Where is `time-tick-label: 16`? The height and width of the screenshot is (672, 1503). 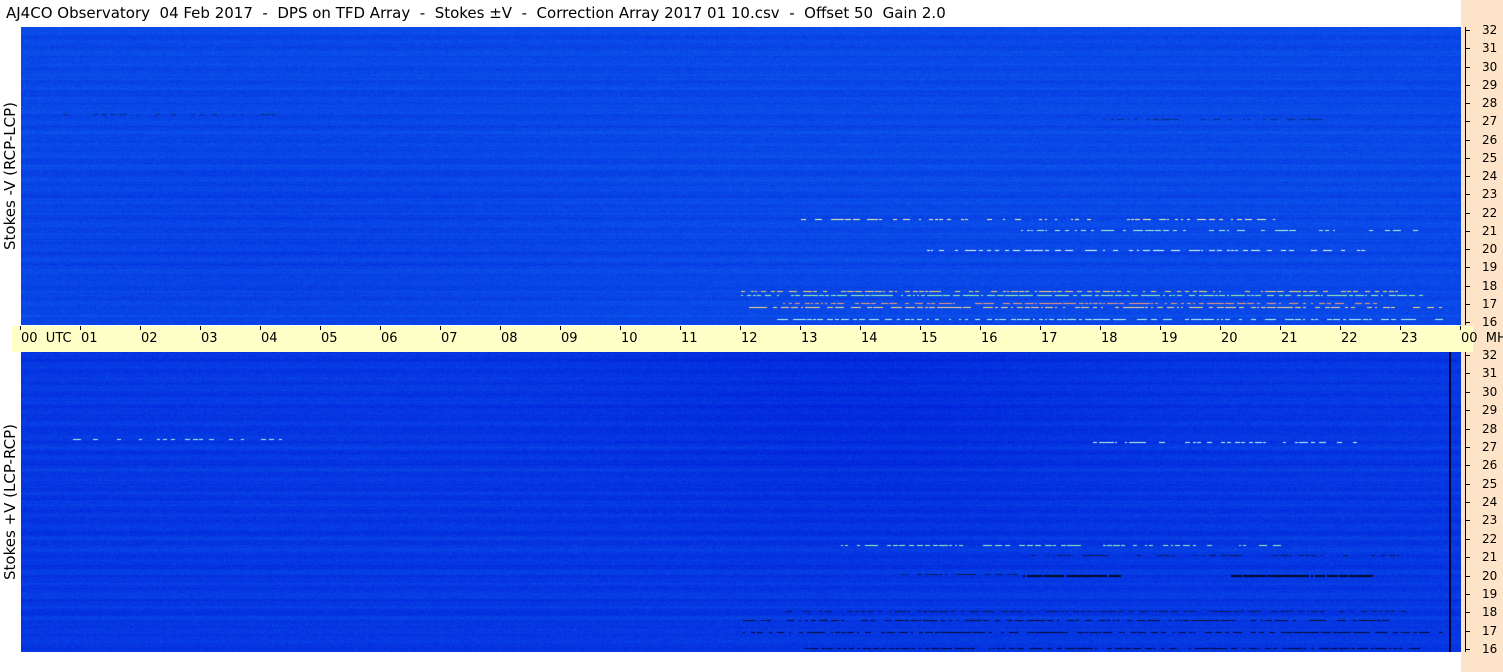 time-tick-label: 16 is located at coordinates (989, 338).